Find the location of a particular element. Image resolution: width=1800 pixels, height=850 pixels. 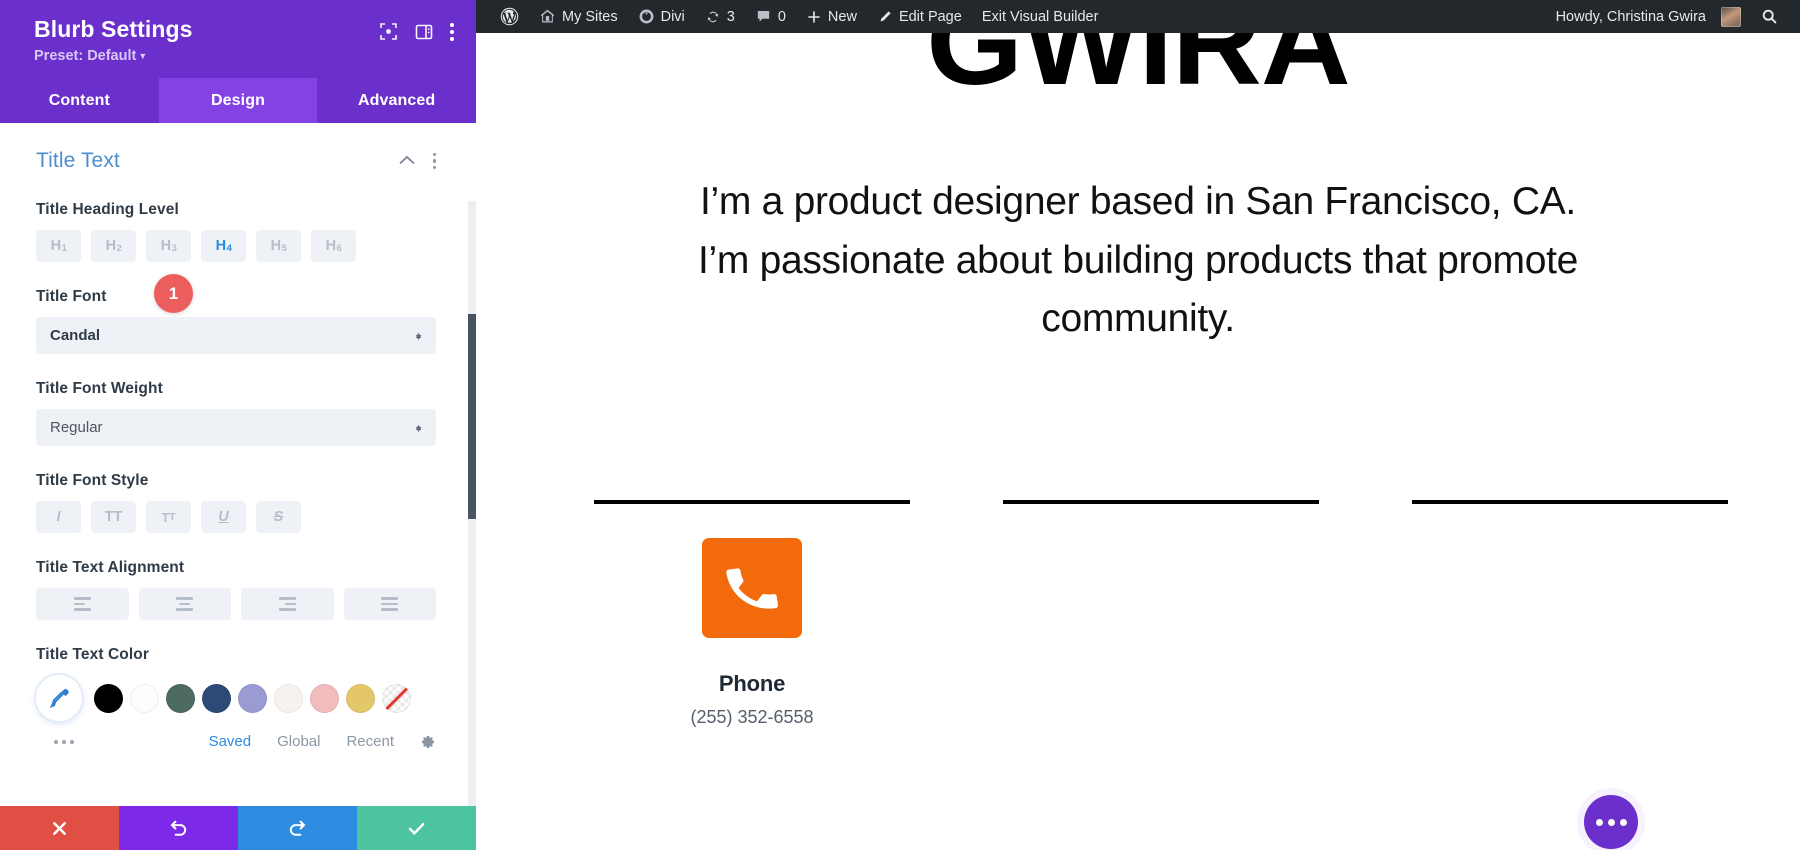

save-button is located at coordinates (416, 828).